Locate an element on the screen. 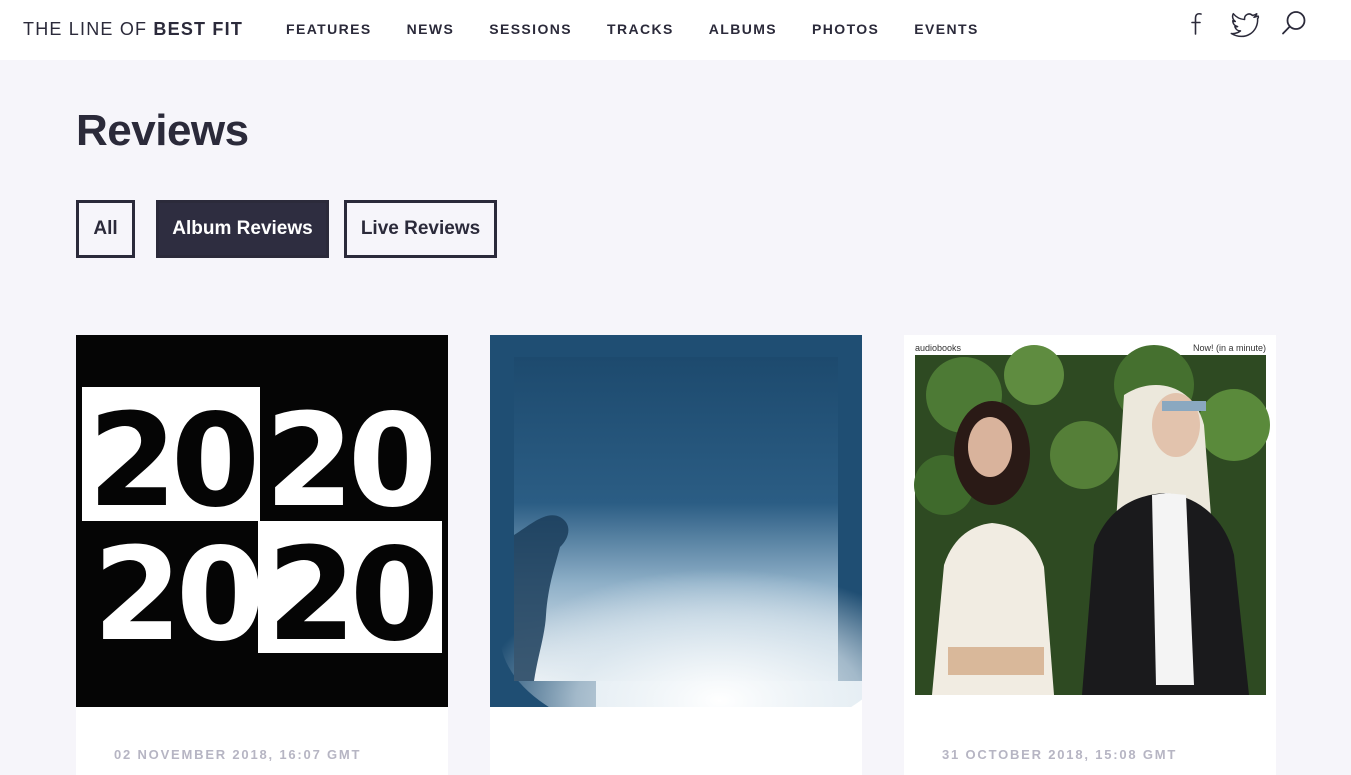 This screenshot has width=1351, height=775. page-title: Reviews is located at coordinates (162, 130).